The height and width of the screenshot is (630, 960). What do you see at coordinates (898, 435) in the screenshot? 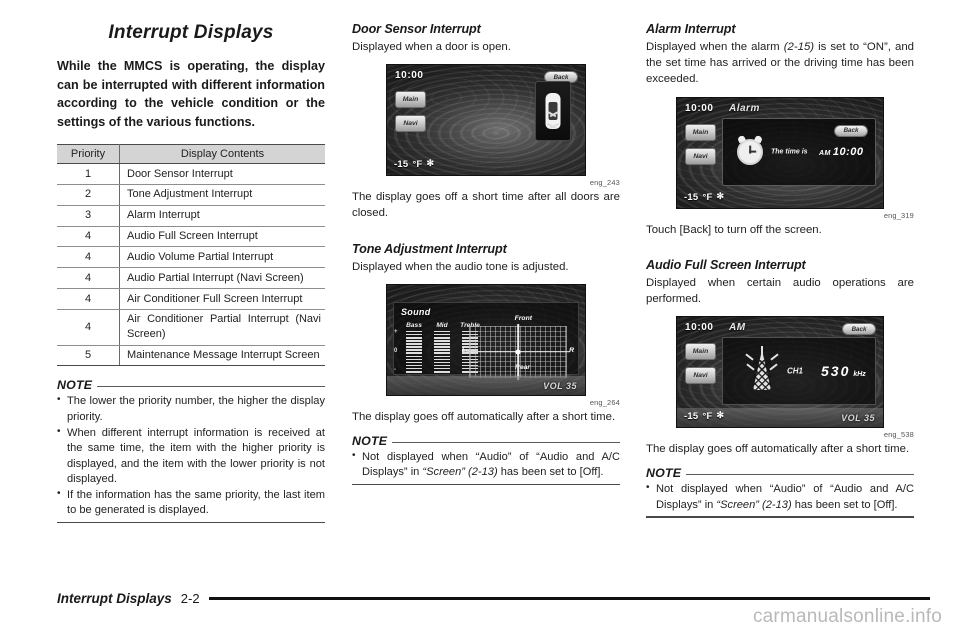
I see `figure-caption: eng_538` at bounding box center [898, 435].